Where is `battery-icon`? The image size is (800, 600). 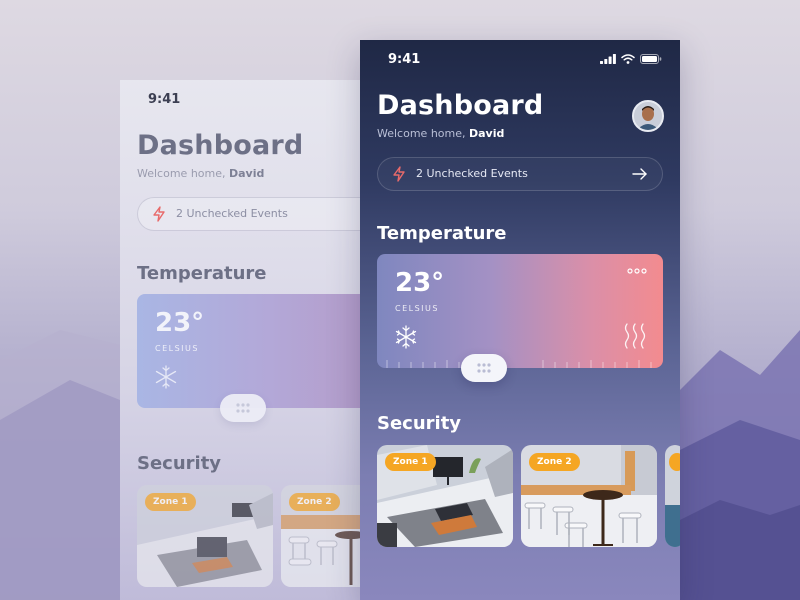
battery-icon is located at coordinates (651, 59).